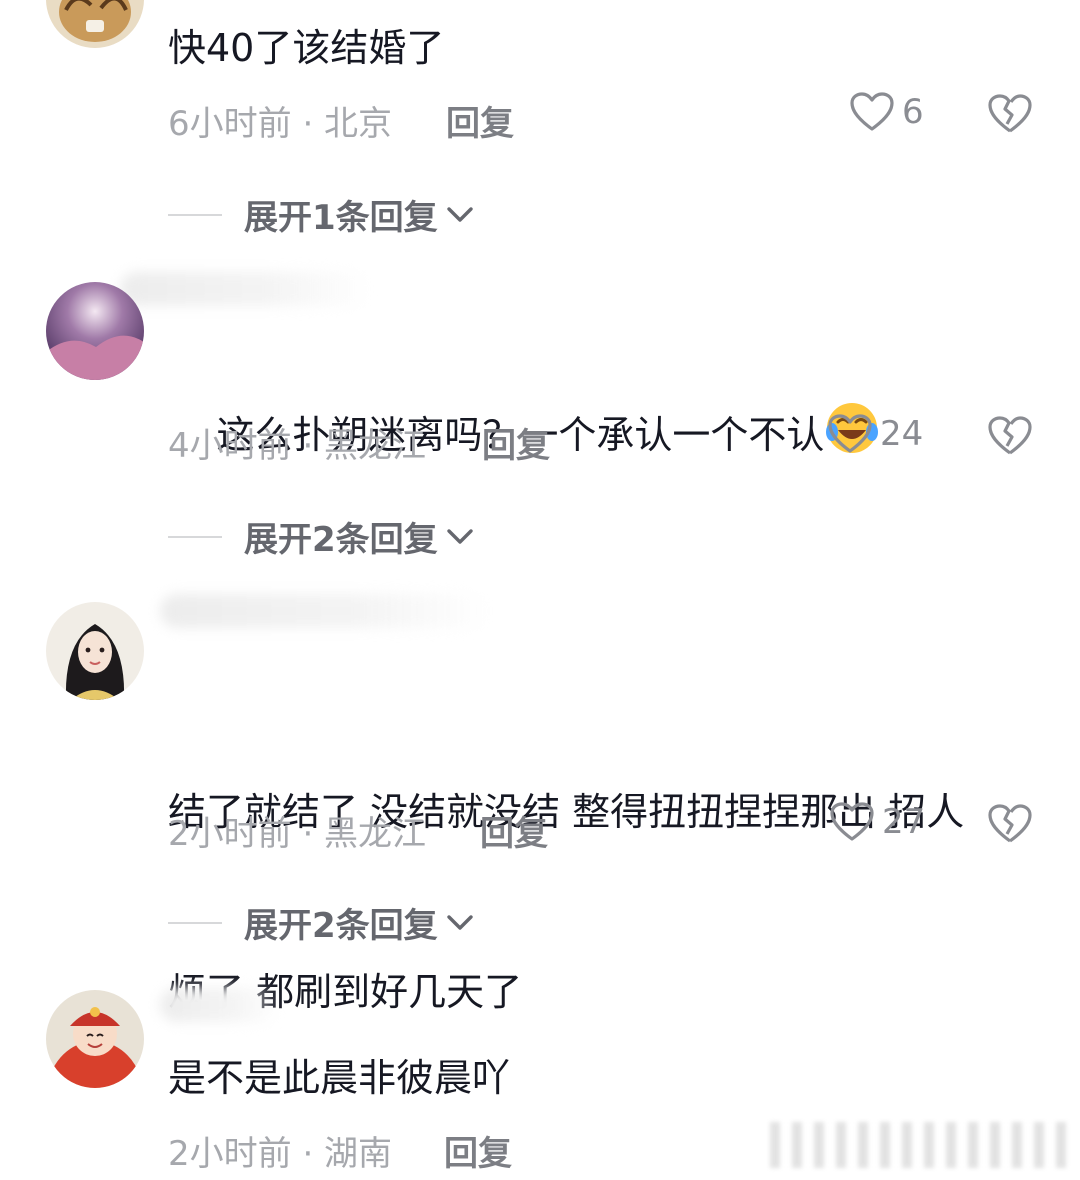 The height and width of the screenshot is (1180, 1080). I want to click on like-button: 6, so click(887, 112).